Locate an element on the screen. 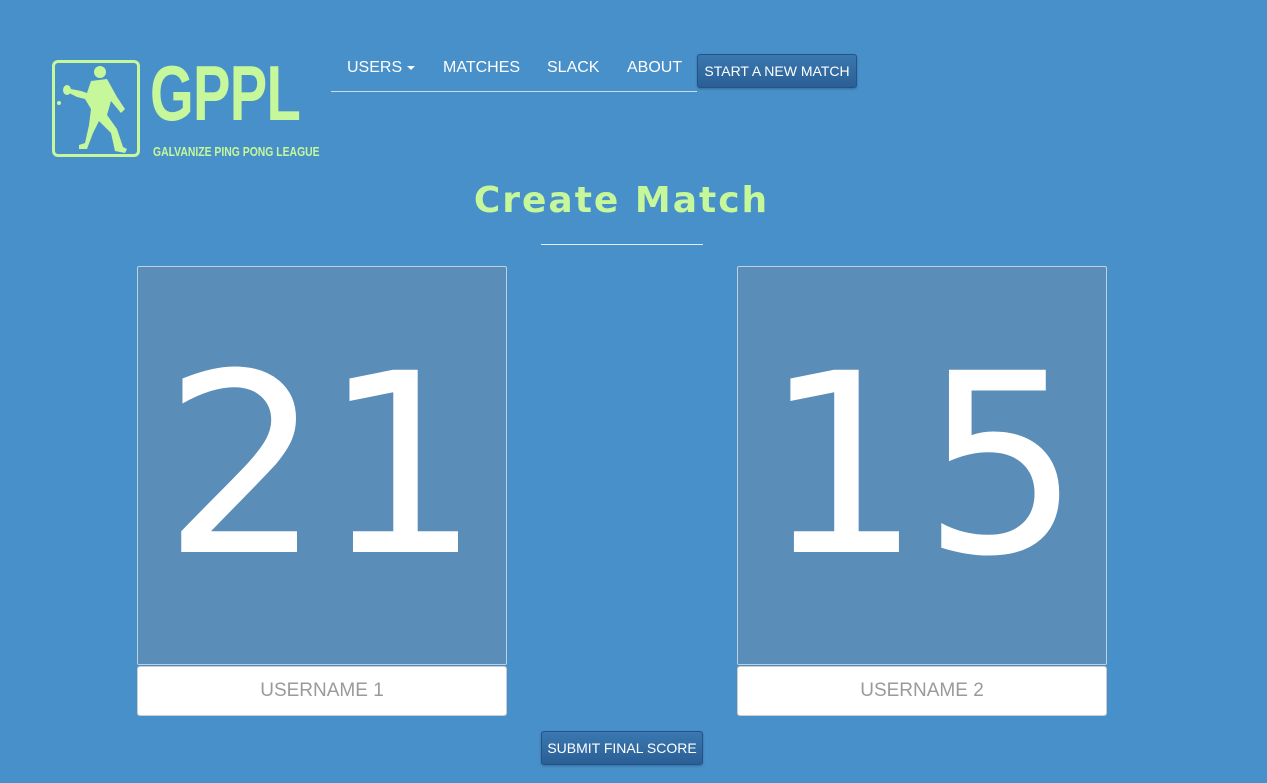 This screenshot has height=783, width=1267. nav-users-label: USERS is located at coordinates (375, 67).